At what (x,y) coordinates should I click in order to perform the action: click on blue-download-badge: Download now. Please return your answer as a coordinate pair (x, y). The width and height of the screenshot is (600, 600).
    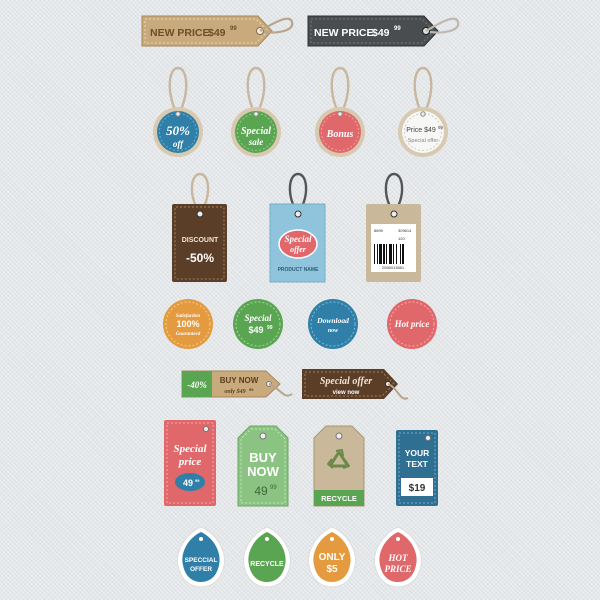
    Looking at the image, I should click on (333, 324).